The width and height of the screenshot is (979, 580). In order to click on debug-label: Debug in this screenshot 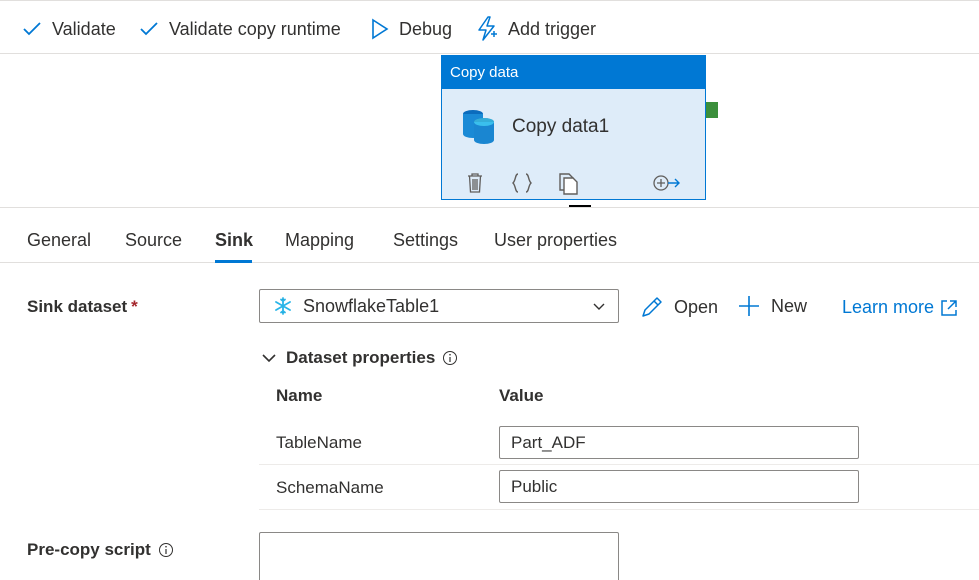, I will do `click(426, 28)`.